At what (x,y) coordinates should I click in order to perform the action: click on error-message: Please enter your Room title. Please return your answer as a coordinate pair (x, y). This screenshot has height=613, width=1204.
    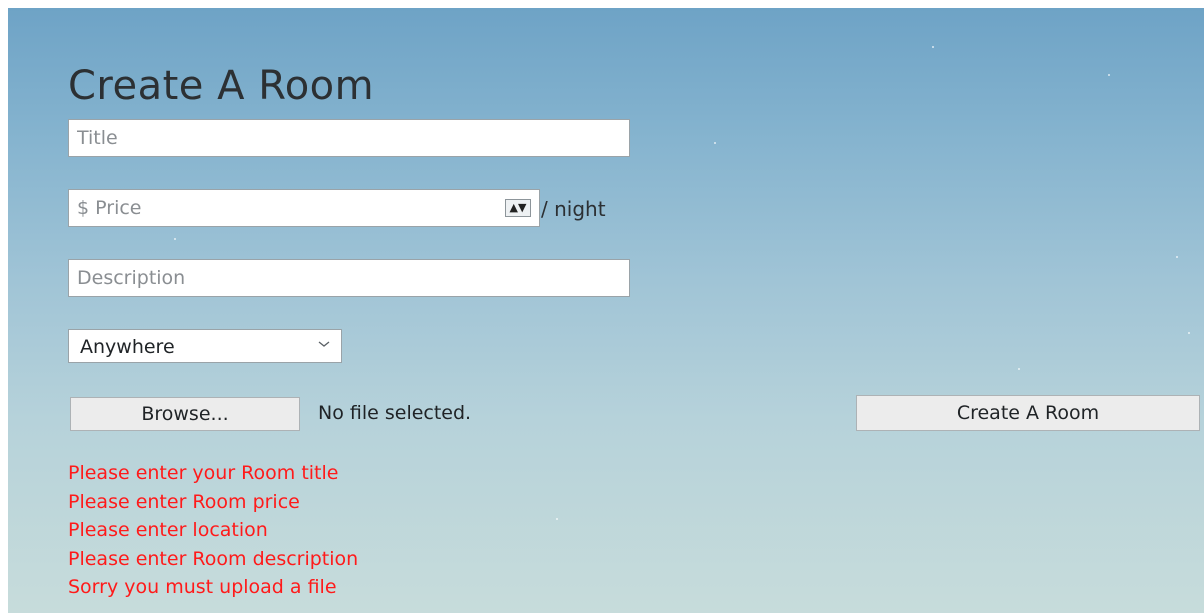
    Looking at the image, I should click on (203, 473).